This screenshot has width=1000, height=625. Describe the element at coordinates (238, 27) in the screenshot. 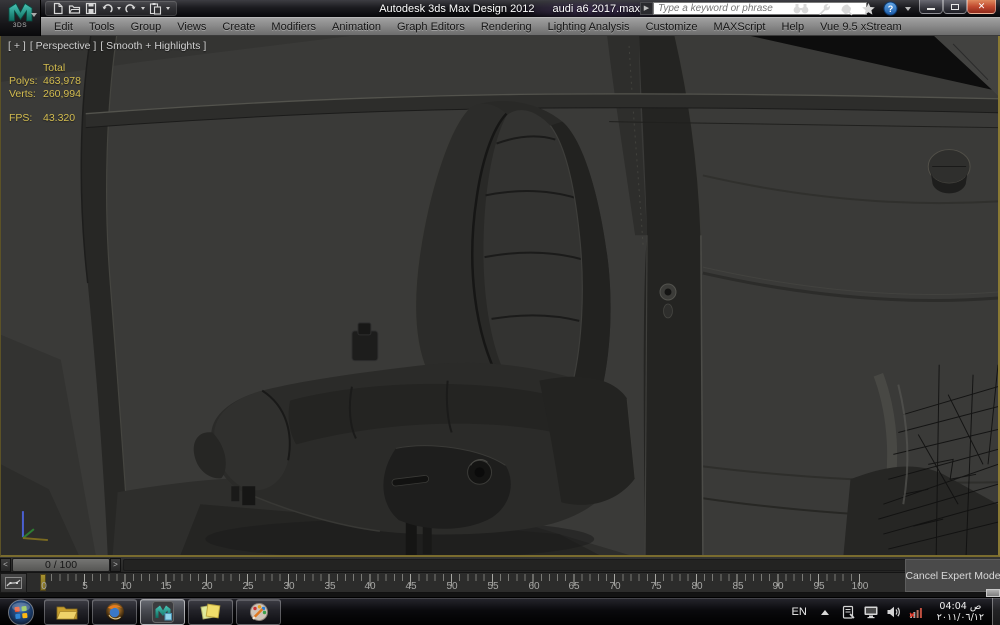

I see `menu-create: Create` at that location.